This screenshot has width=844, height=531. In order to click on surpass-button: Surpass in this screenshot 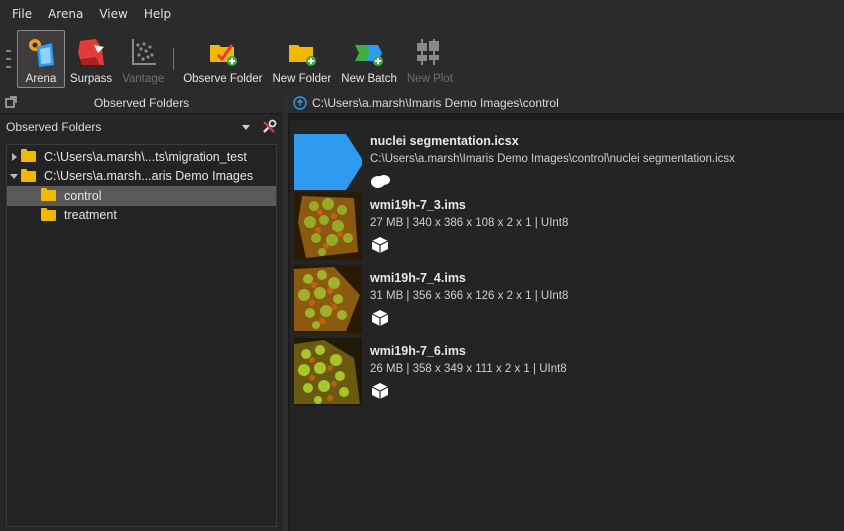, I will do `click(91, 59)`.